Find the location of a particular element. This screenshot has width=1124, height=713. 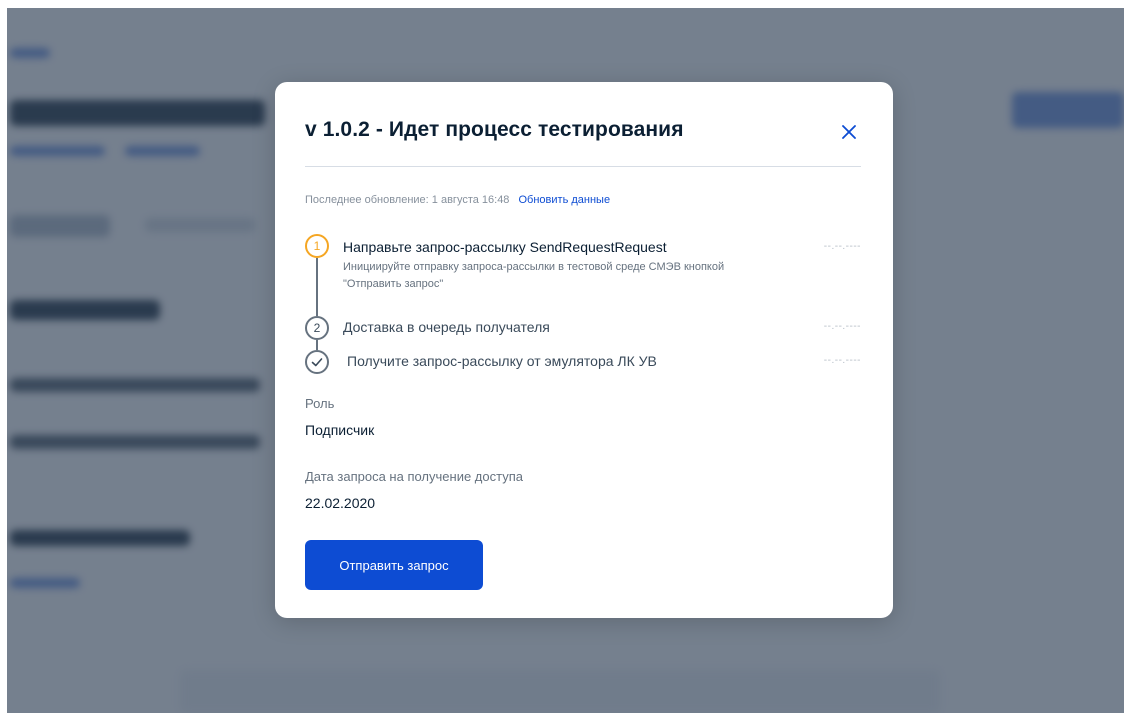

screenshot-frame-left is located at coordinates (3, 356).